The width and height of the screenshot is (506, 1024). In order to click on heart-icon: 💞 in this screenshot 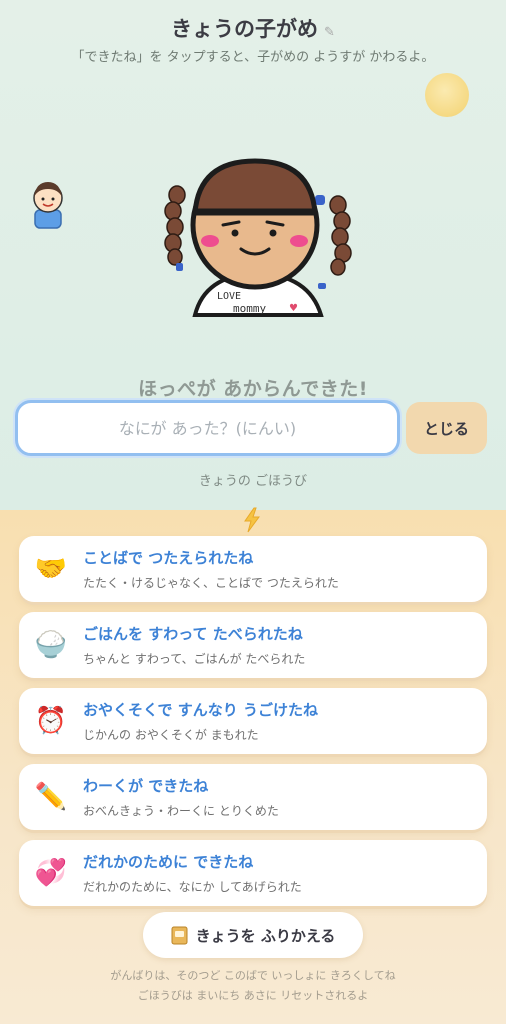, I will do `click(51, 873)`.